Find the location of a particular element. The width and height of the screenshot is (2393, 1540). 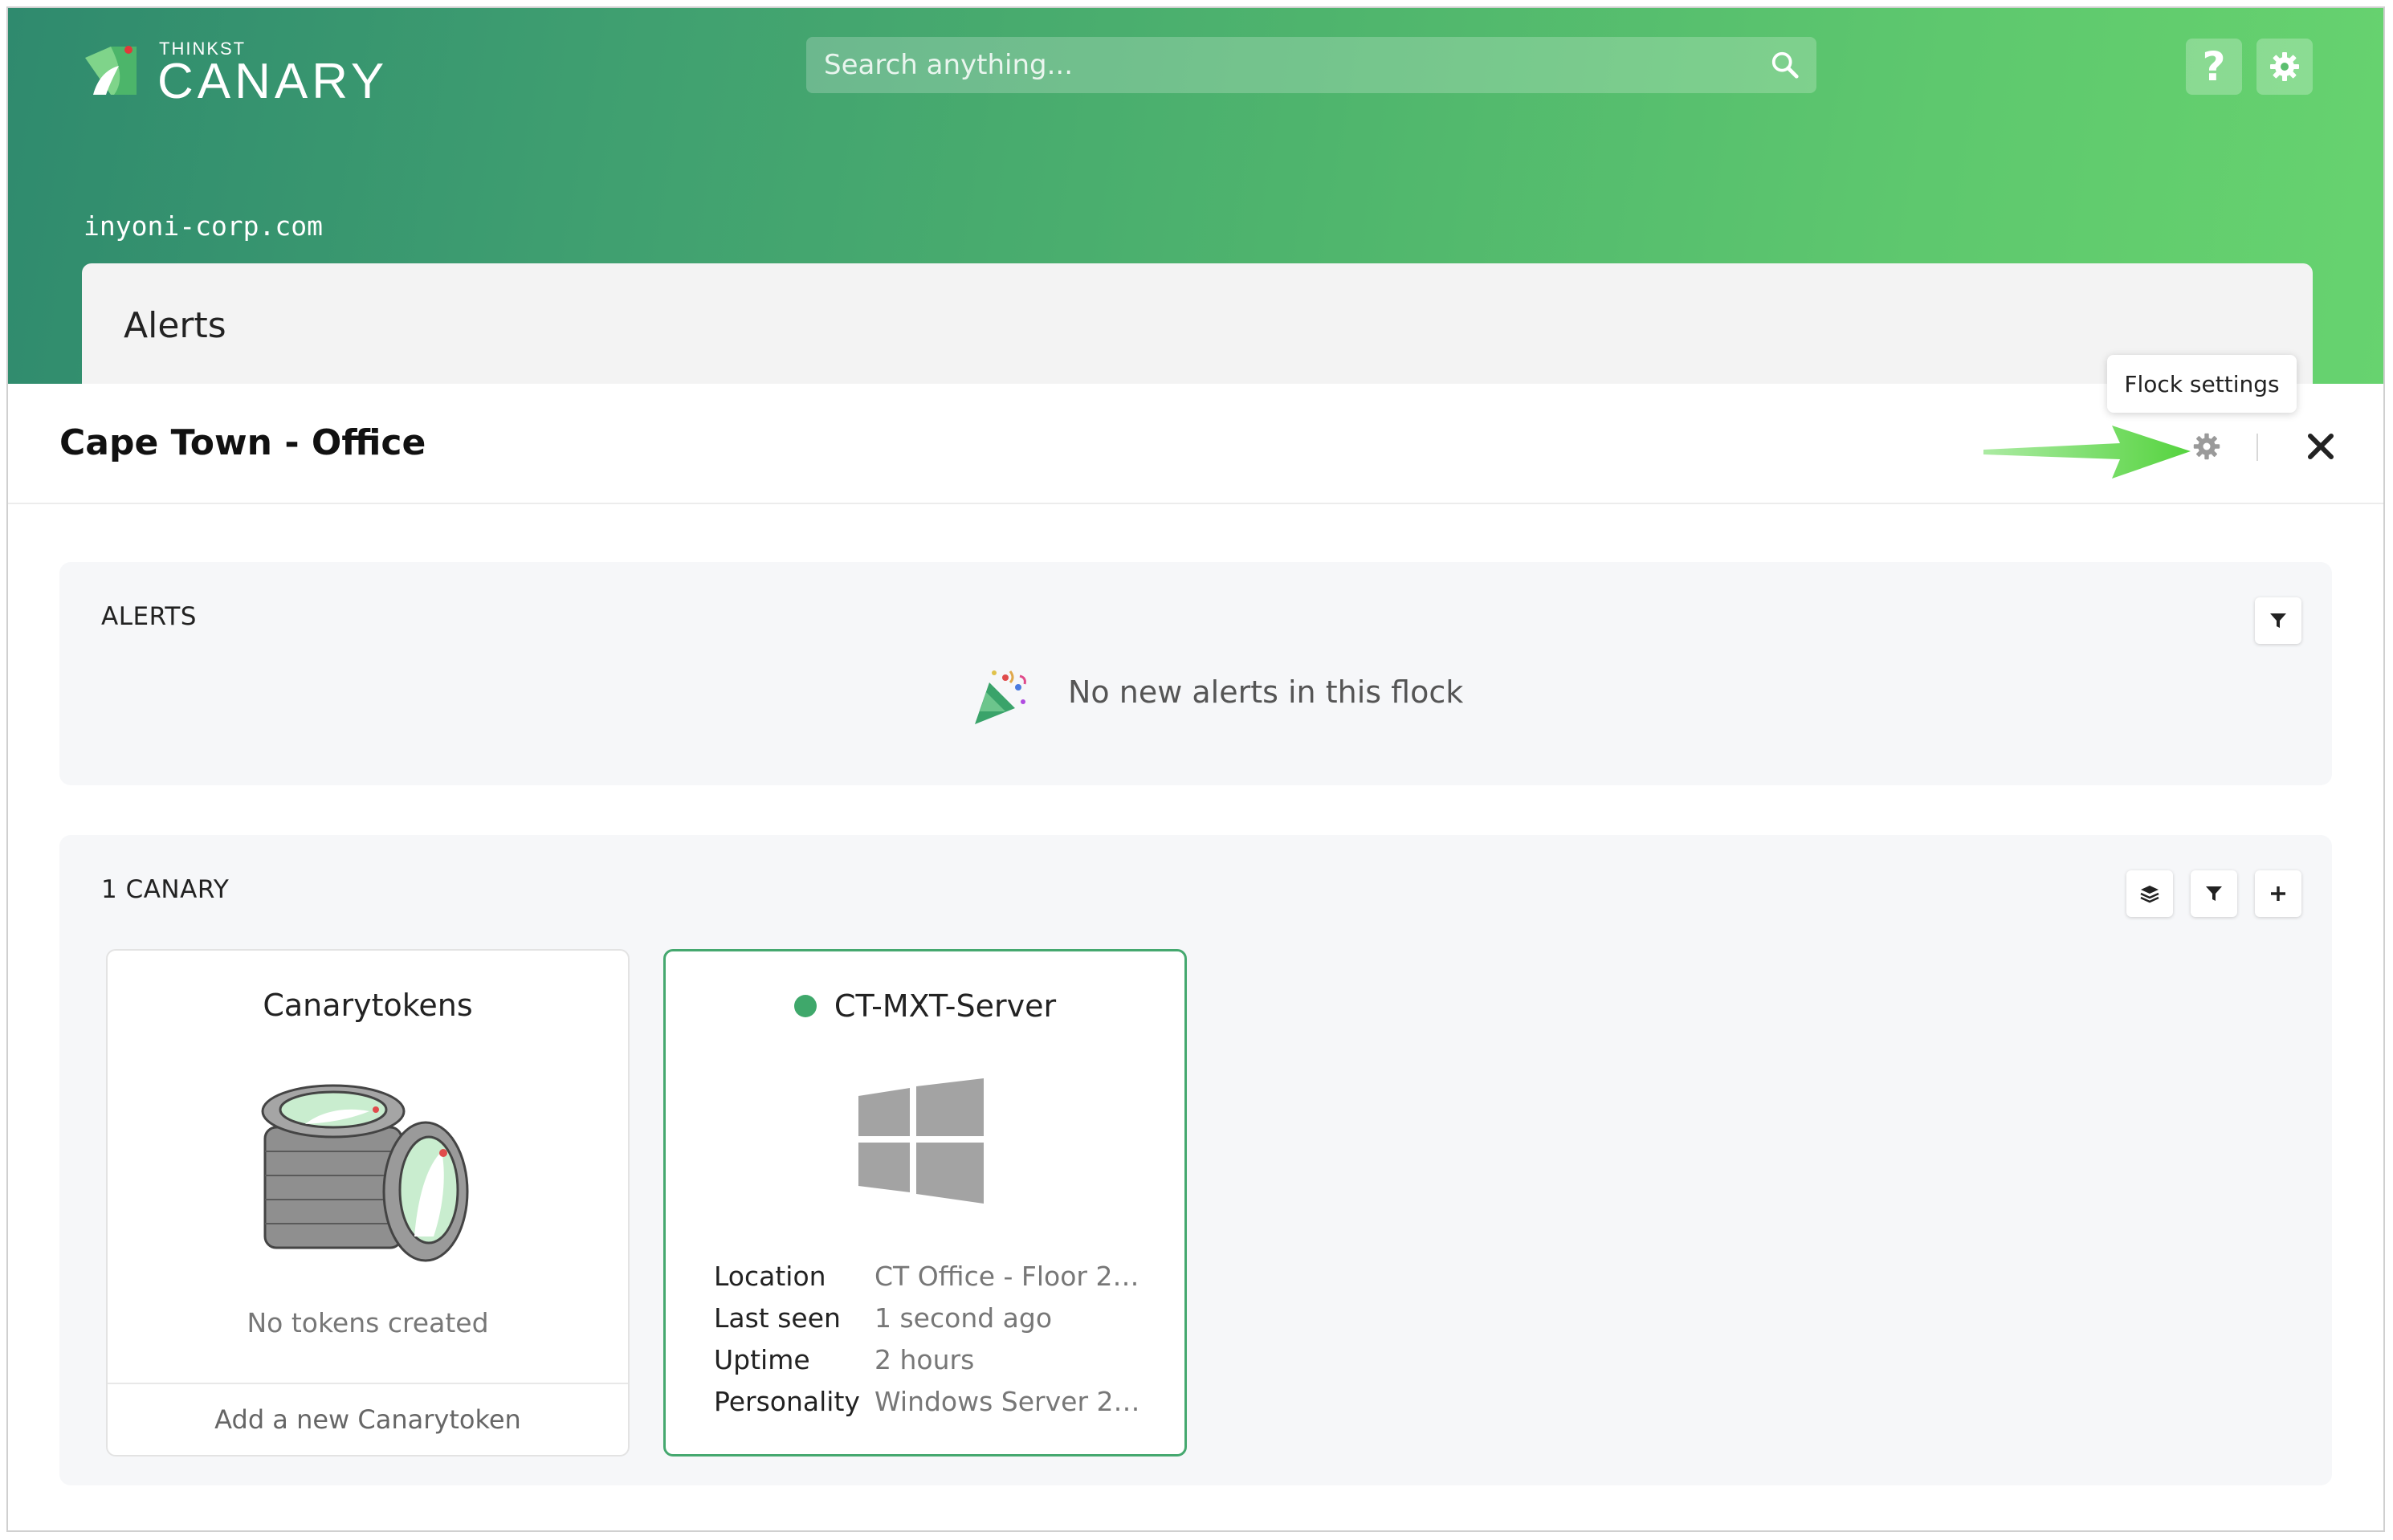

detail-row: Last seen 1 second ago is located at coordinates (939, 1317).